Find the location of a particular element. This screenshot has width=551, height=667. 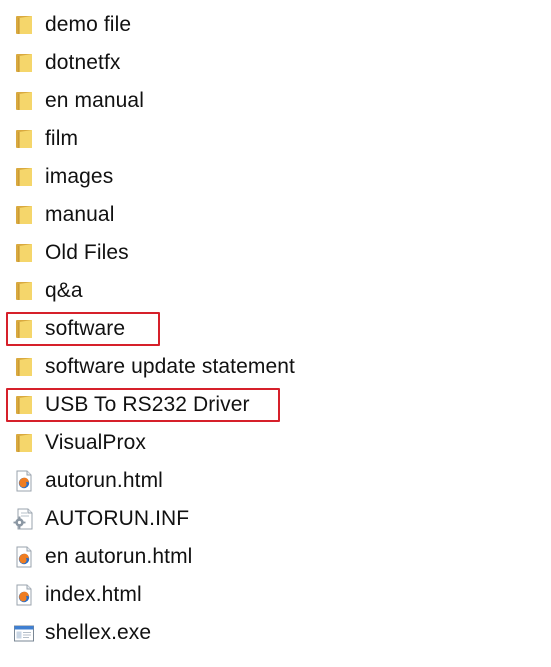

file-name: index.html is located at coordinates (93, 594).